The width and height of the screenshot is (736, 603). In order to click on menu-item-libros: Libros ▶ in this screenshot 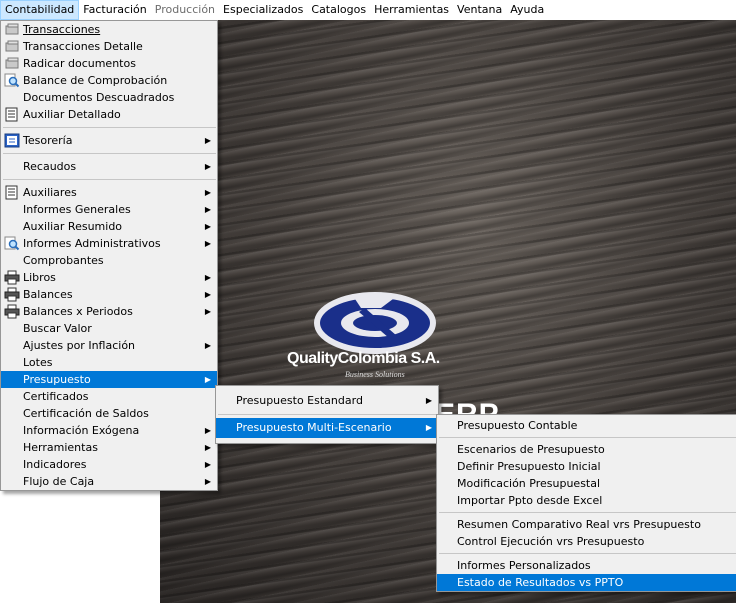, I will do `click(109, 277)`.